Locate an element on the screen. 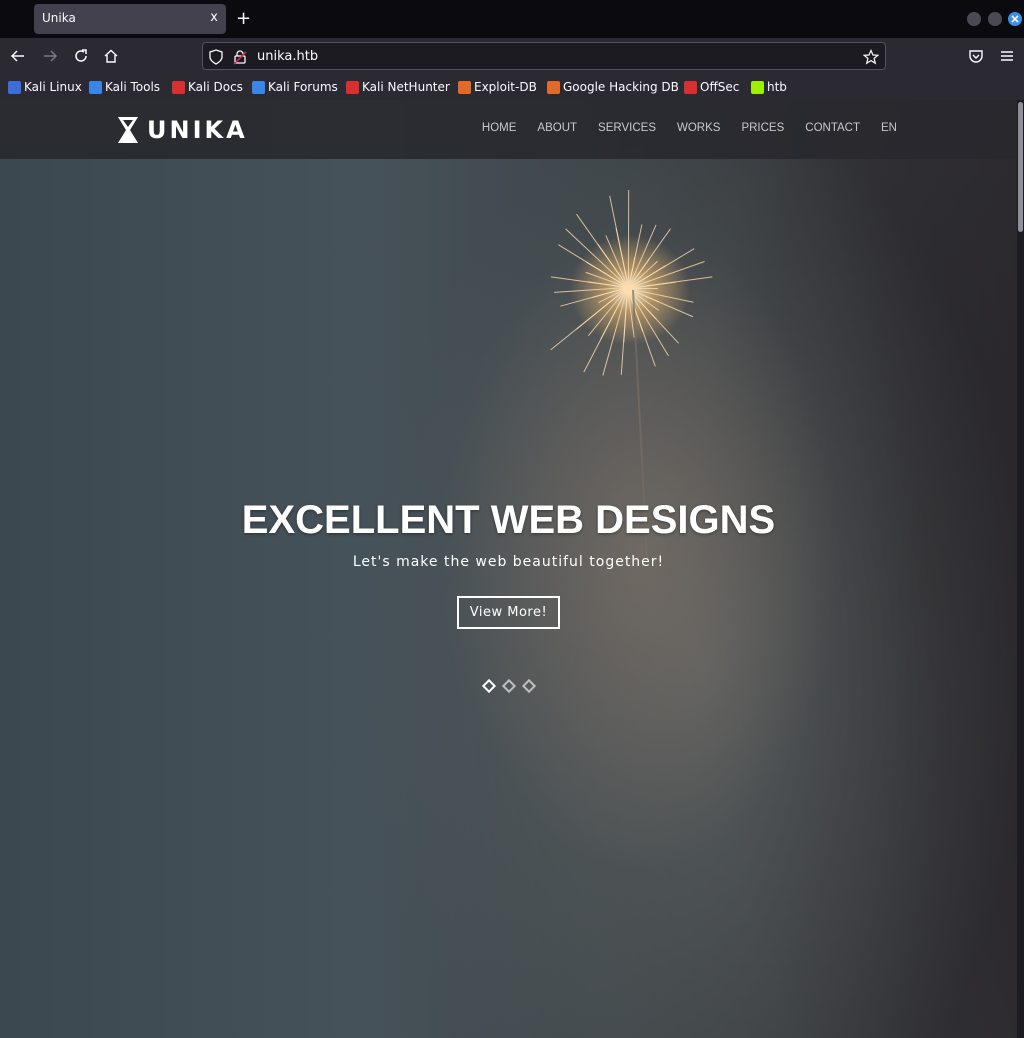 This screenshot has height=1038, width=1024. site-logo: UNIKA is located at coordinates (182, 130).